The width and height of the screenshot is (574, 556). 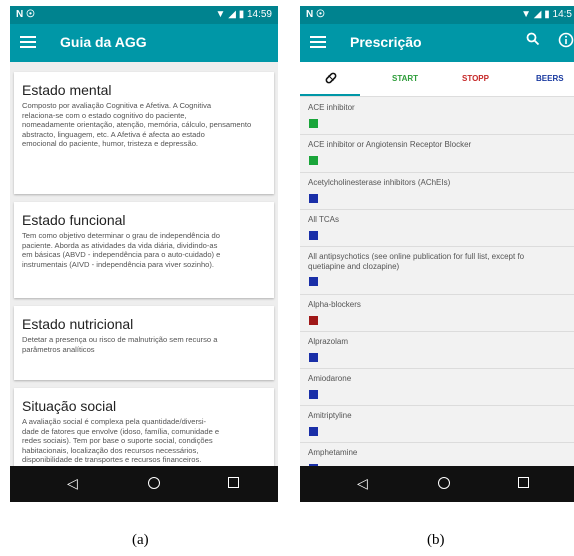 I want to click on search-icon, so click(x=533, y=40).